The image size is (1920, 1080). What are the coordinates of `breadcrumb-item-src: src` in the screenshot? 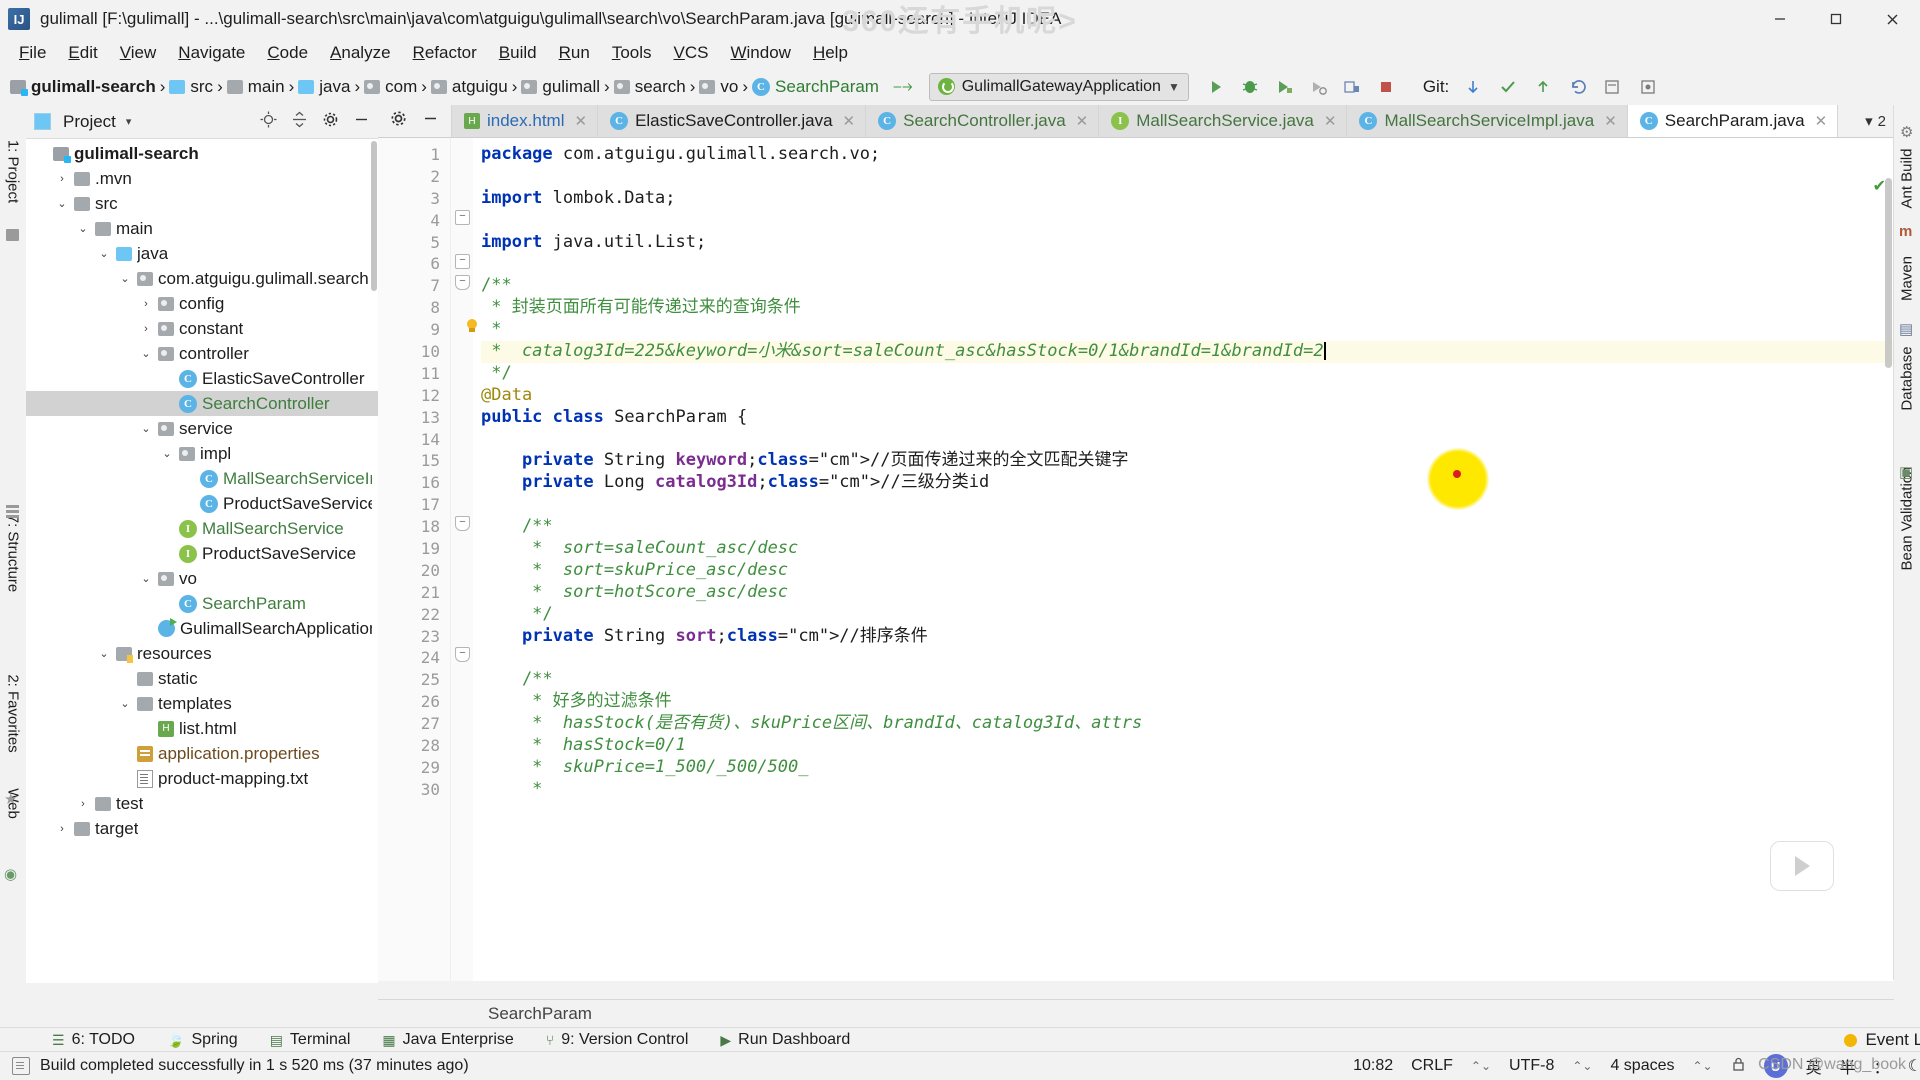 It's located at (191, 87).